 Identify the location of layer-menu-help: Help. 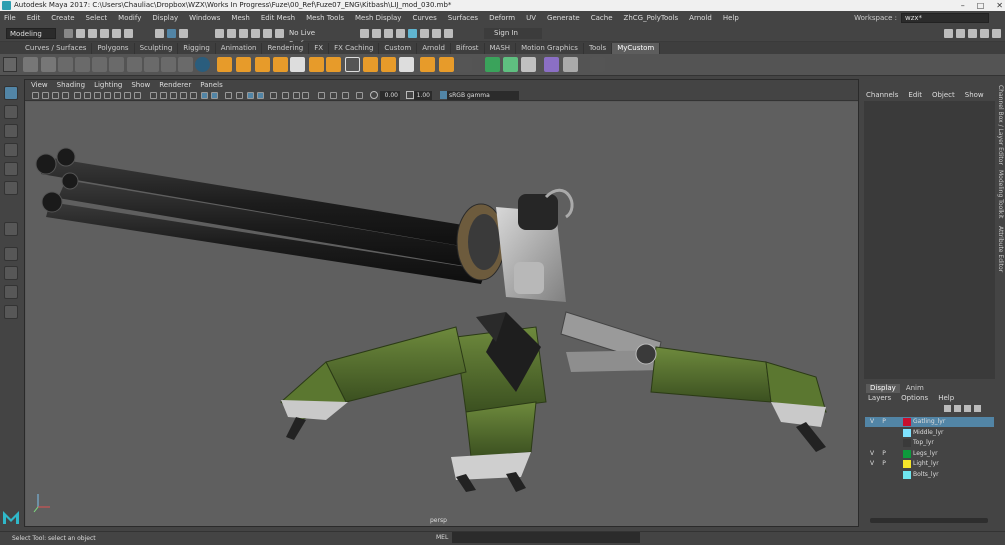
(946, 398).